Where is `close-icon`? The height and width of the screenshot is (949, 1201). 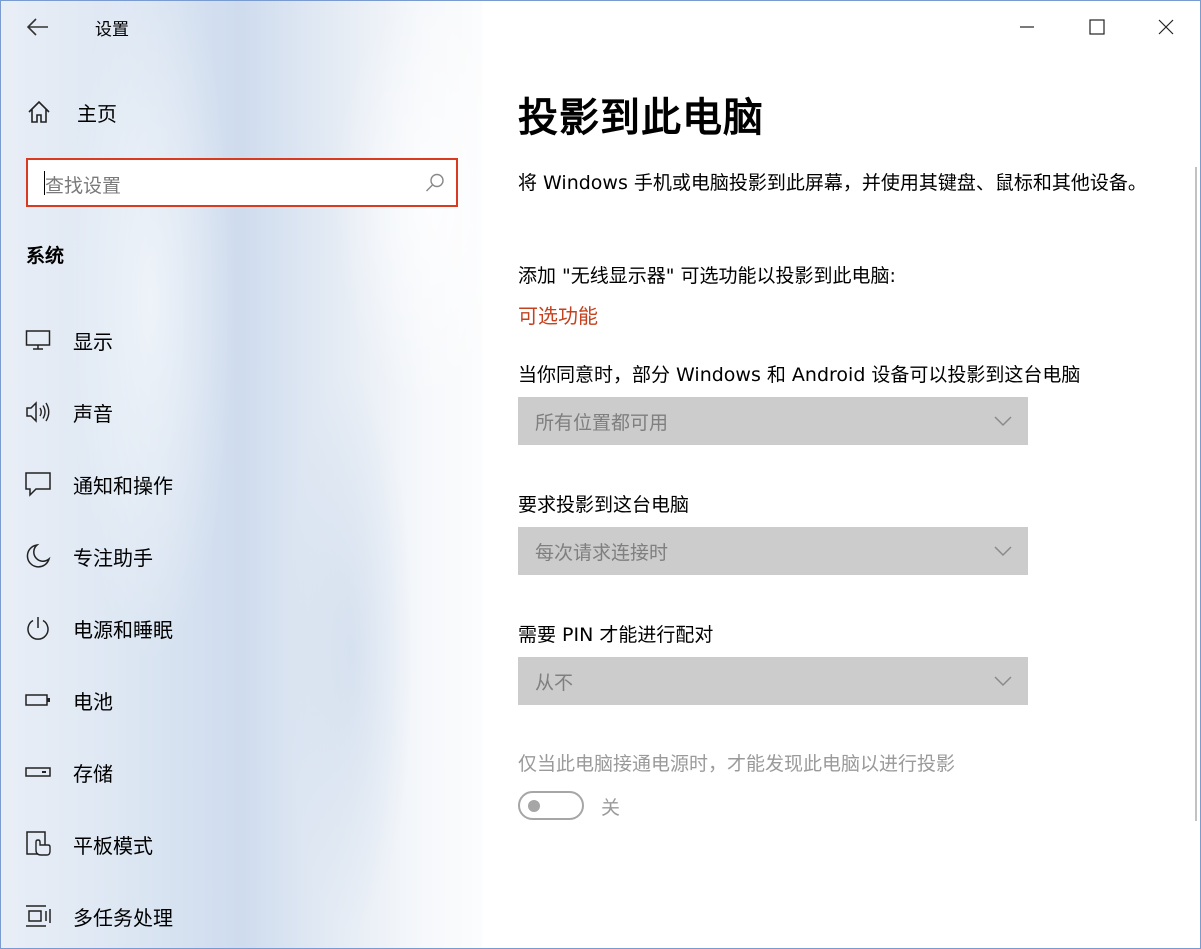 close-icon is located at coordinates (1166, 27).